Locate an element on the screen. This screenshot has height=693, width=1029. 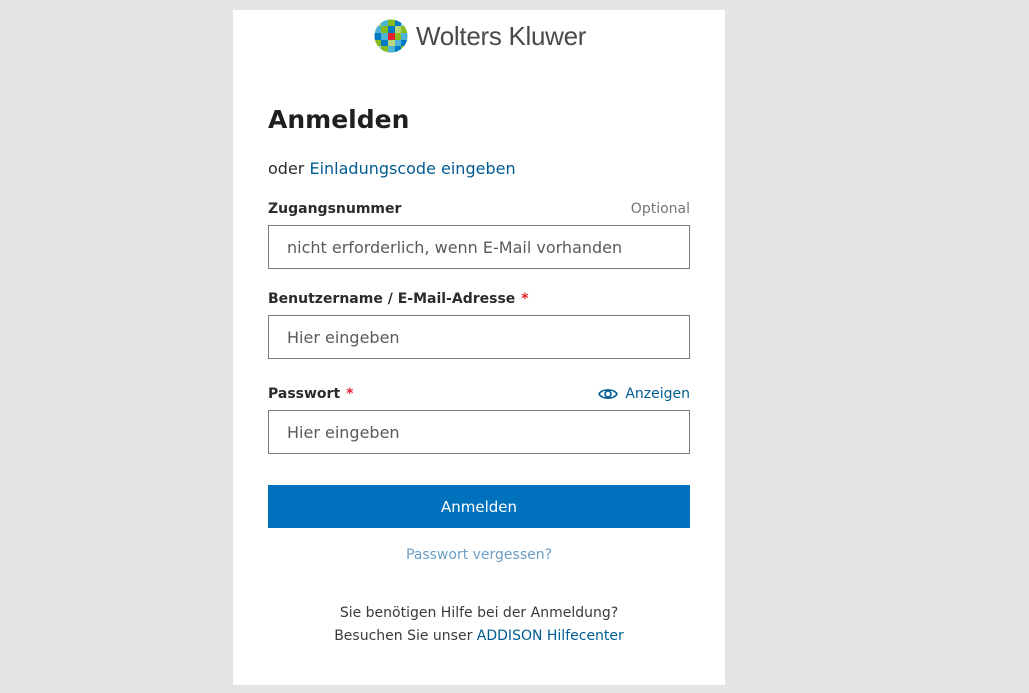
password-label: Passwort is located at coordinates (304, 394).